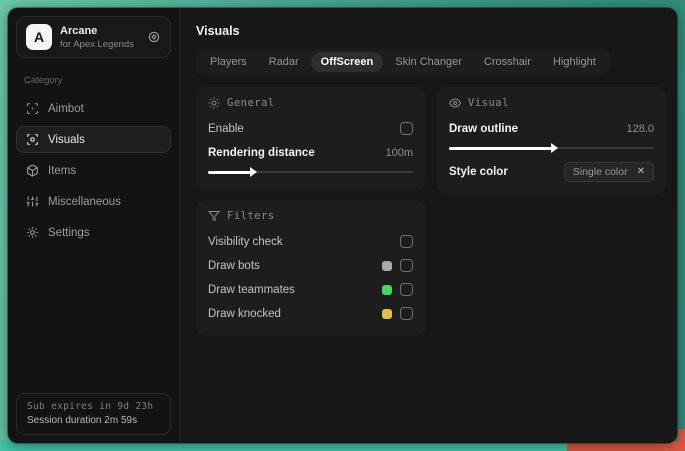 The height and width of the screenshot is (451, 685). I want to click on sidebar-item-miscellaneous: Miscellaneous, so click(93, 201).